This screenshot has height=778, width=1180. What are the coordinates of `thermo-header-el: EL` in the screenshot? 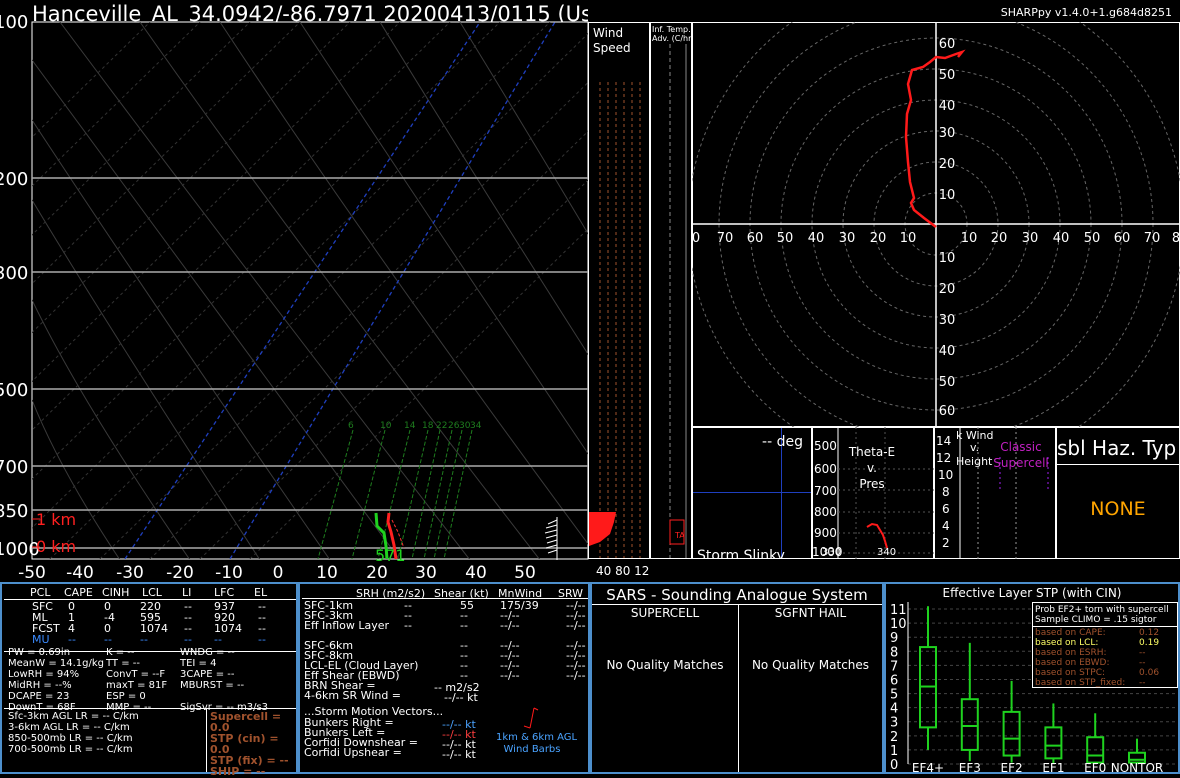 It's located at (261, 592).